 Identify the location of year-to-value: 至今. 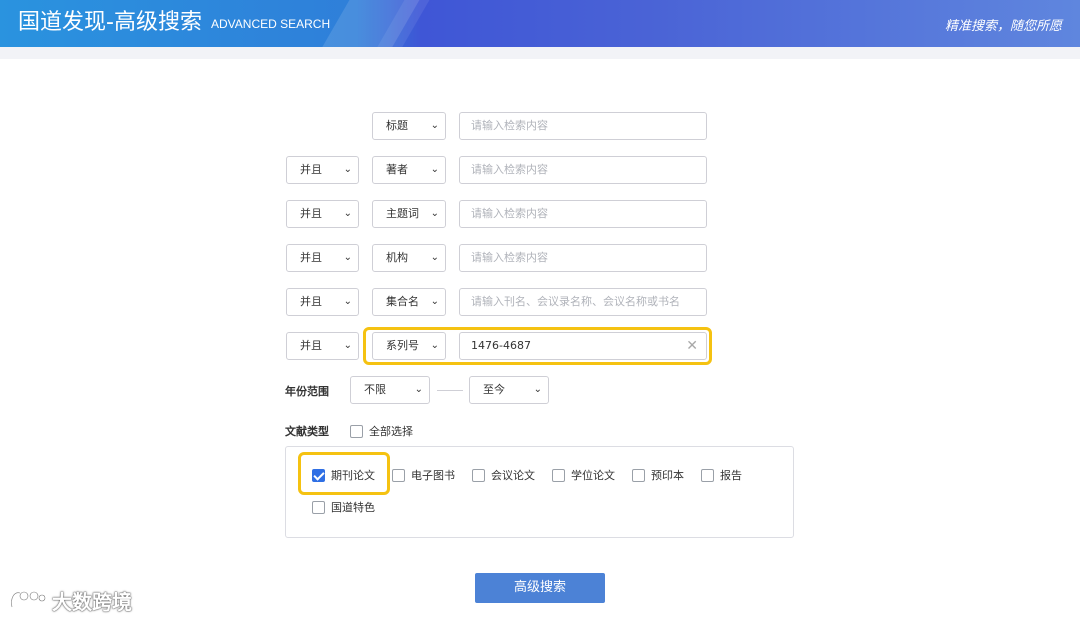
(494, 389).